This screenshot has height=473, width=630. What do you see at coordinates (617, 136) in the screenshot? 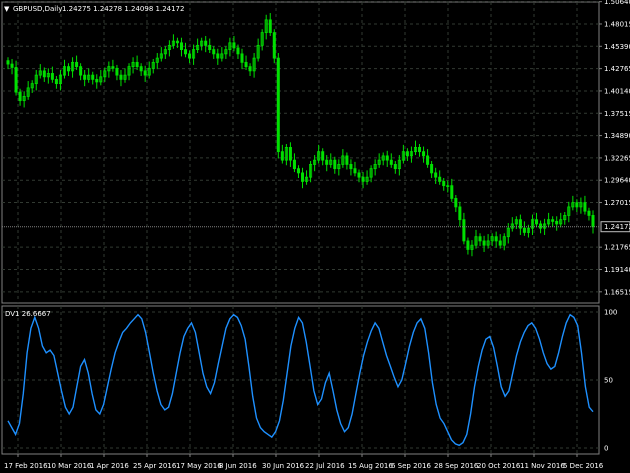
I see `price-tick-label: 1.34890` at bounding box center [617, 136].